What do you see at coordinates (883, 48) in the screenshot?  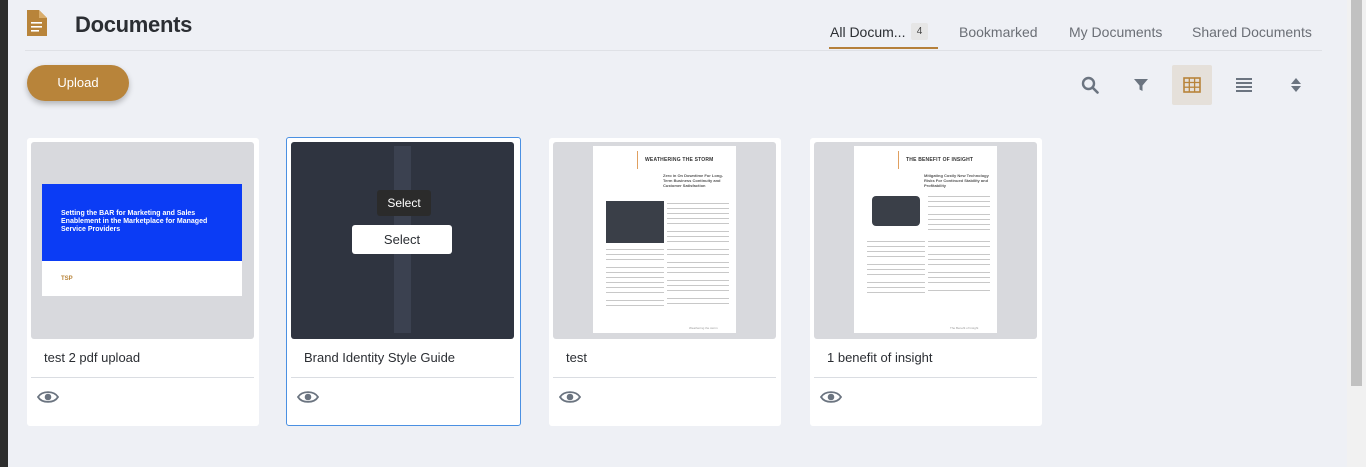 I see `active-tab-indicator` at bounding box center [883, 48].